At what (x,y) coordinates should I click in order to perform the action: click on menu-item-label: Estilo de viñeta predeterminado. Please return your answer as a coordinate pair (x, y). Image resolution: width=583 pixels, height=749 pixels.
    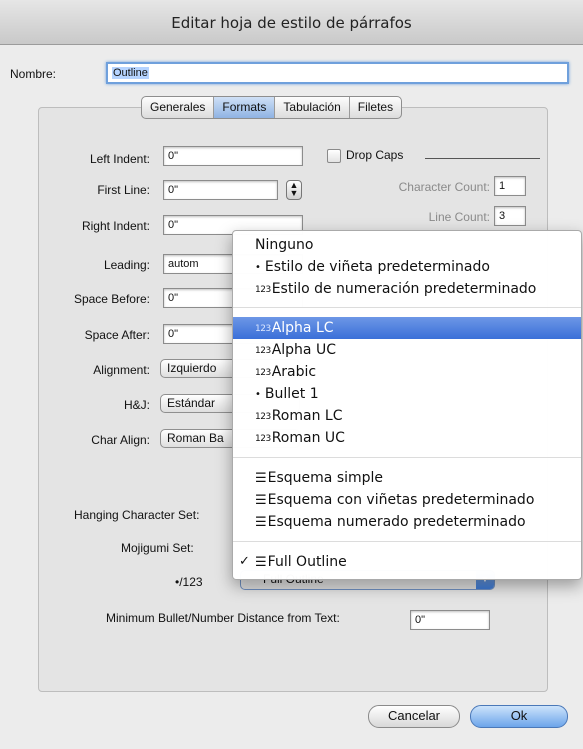
    Looking at the image, I should click on (377, 267).